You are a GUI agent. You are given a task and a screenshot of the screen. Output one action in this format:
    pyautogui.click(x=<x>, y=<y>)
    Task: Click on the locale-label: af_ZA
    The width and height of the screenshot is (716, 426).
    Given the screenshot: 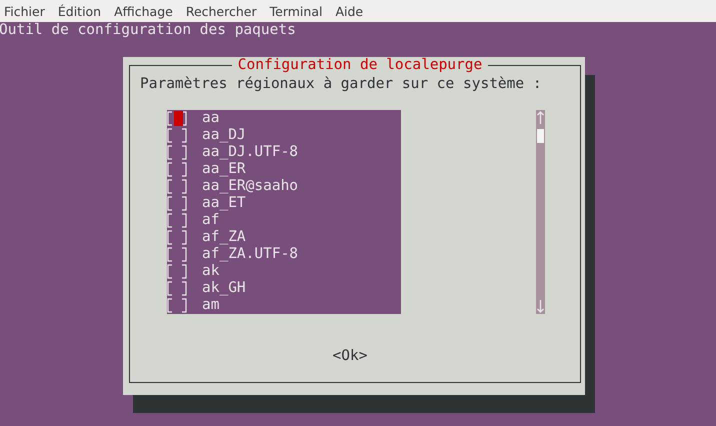 What is the action you would take?
    pyautogui.click(x=224, y=237)
    